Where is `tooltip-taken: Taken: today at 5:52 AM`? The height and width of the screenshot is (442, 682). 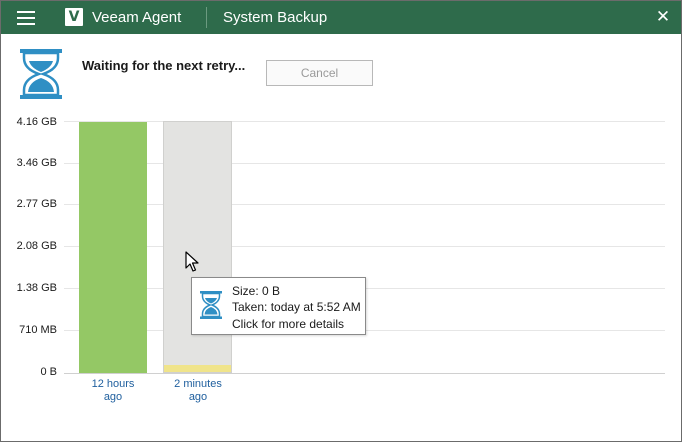
tooltip-taken: Taken: today at 5:52 AM is located at coordinates (296, 307).